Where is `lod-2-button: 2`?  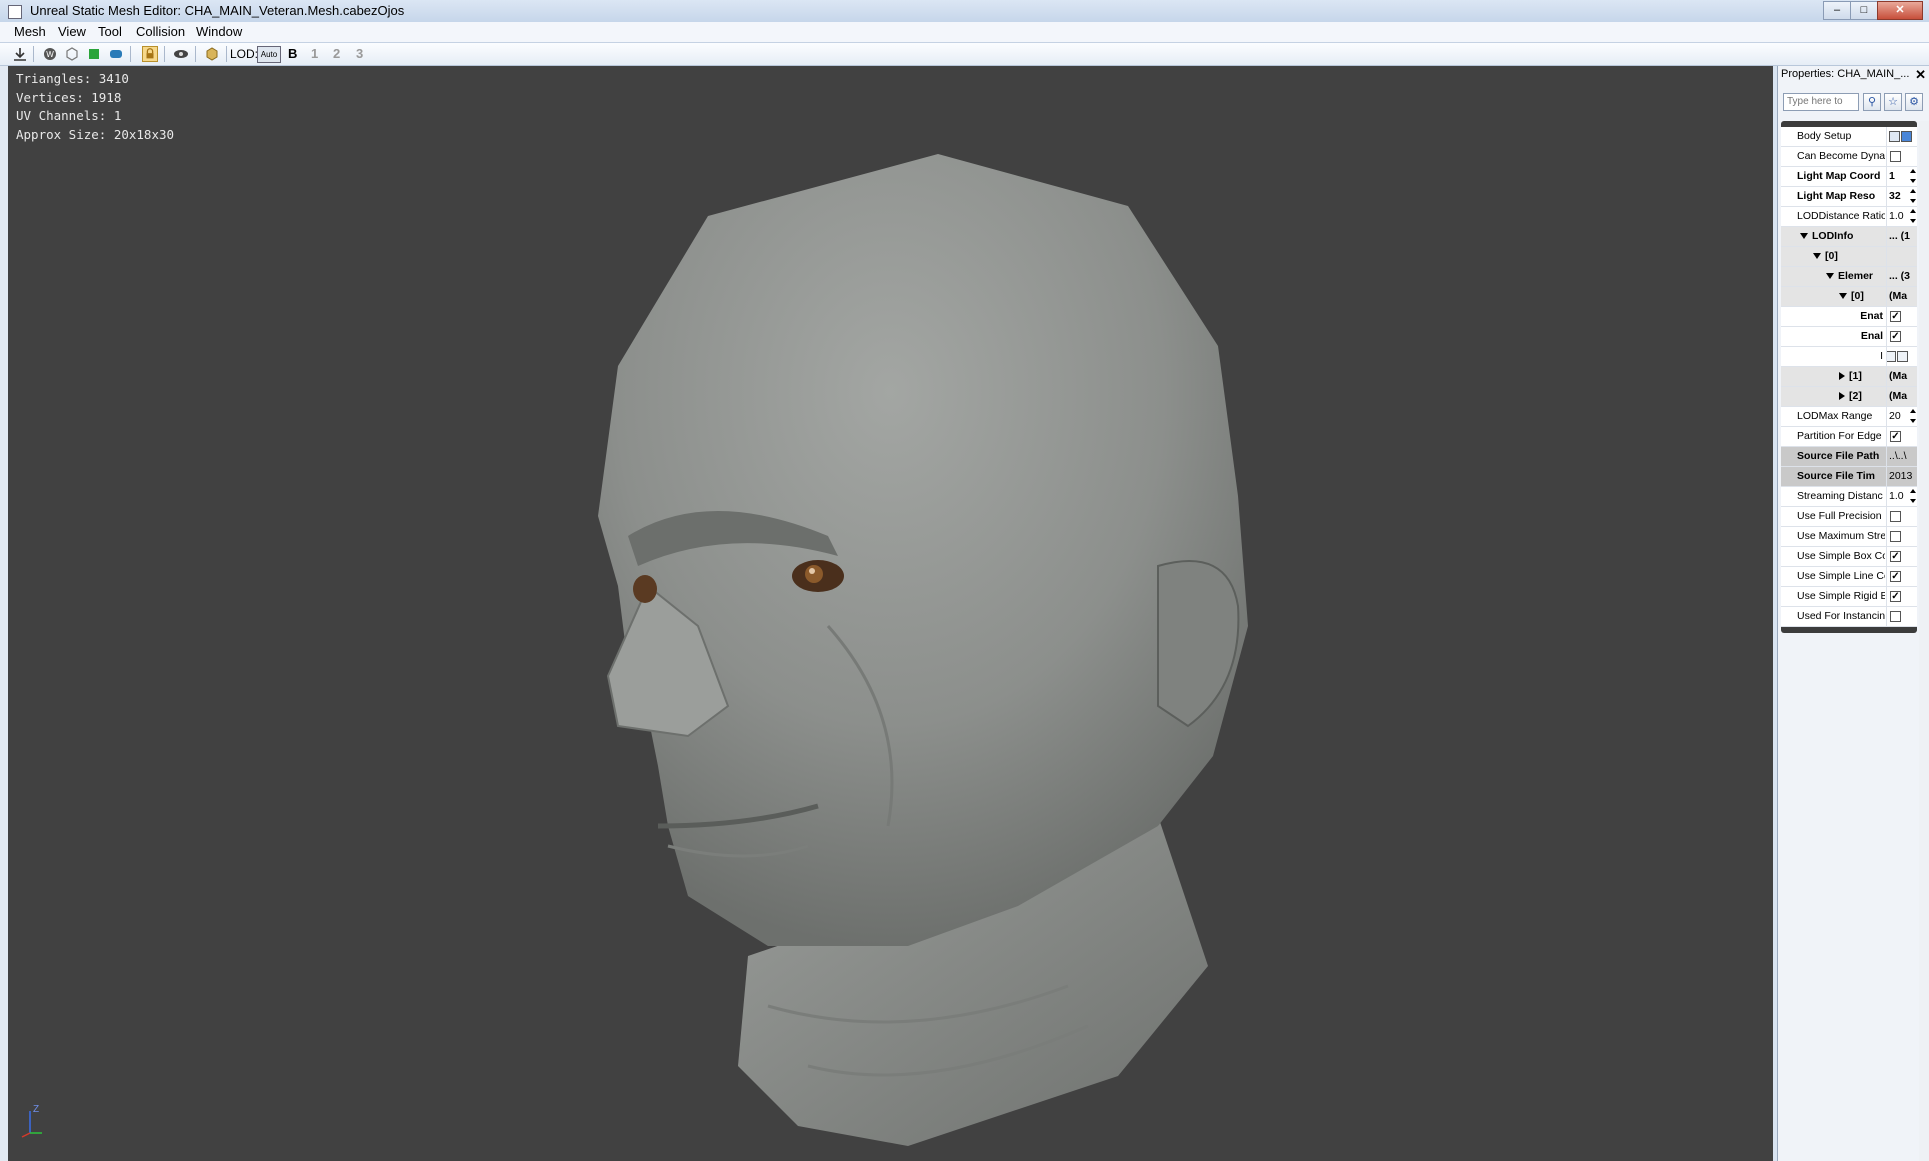
lod-2-button: 2 is located at coordinates (336, 53).